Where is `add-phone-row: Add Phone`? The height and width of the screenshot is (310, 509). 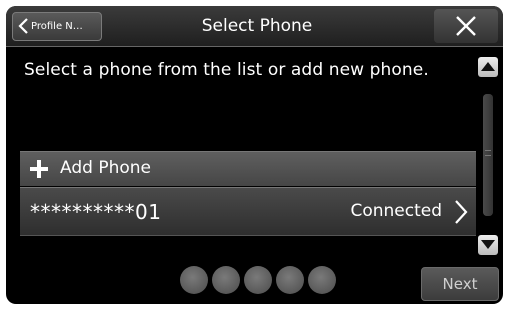
add-phone-row: Add Phone is located at coordinates (248, 168).